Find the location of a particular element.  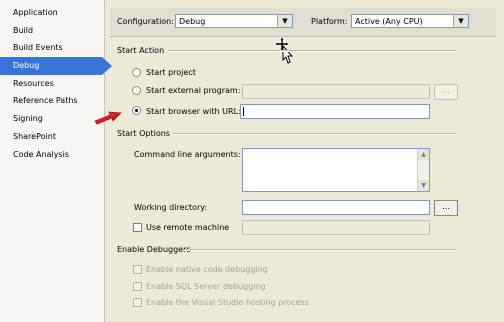

scroll-up-icon: ▲ is located at coordinates (423, 154).